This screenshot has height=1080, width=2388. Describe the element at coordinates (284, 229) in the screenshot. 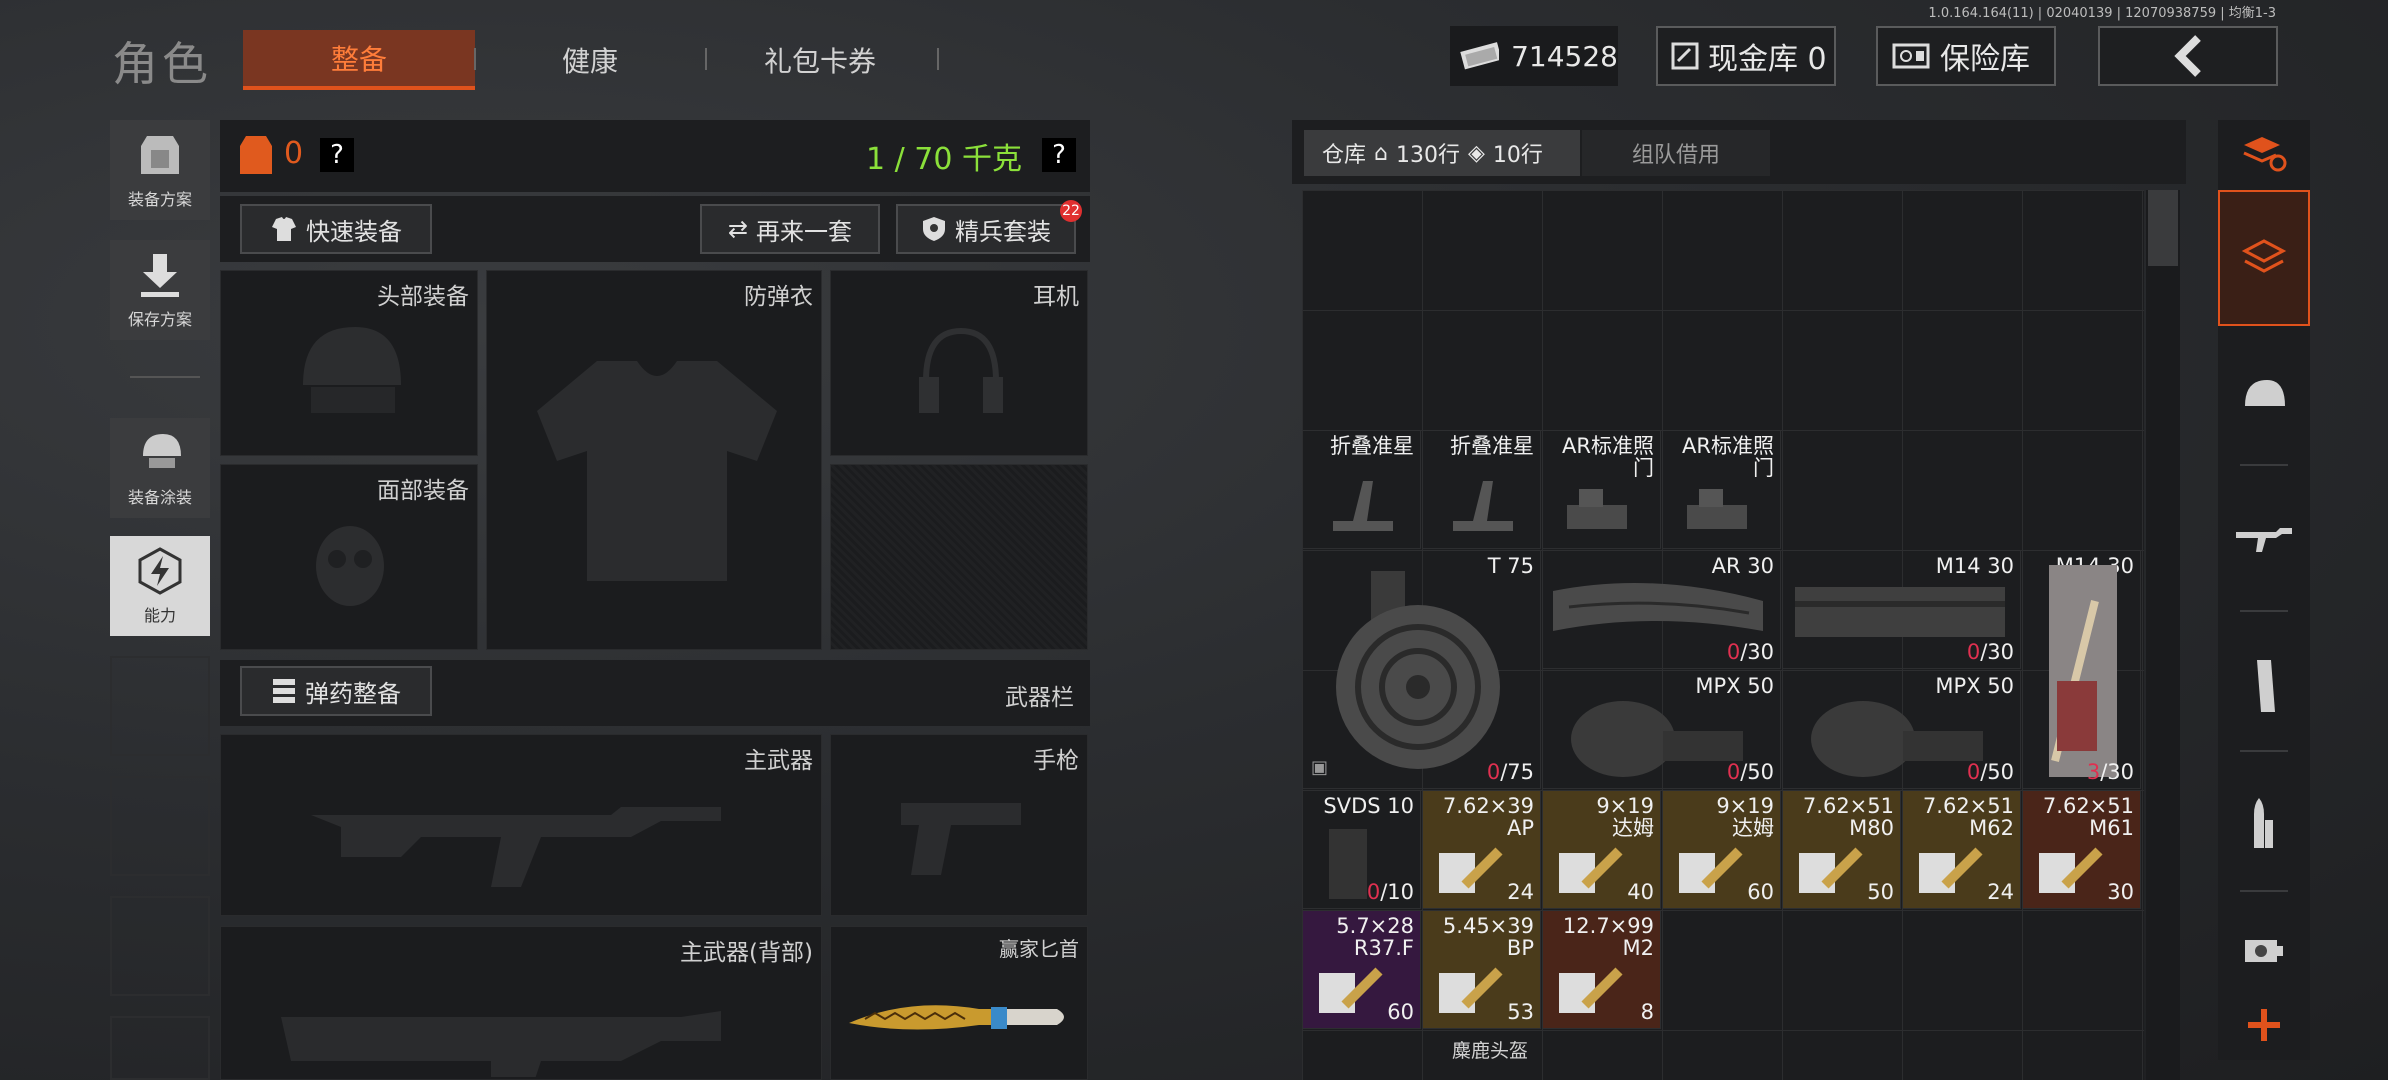

I see `shirt-icon` at that location.